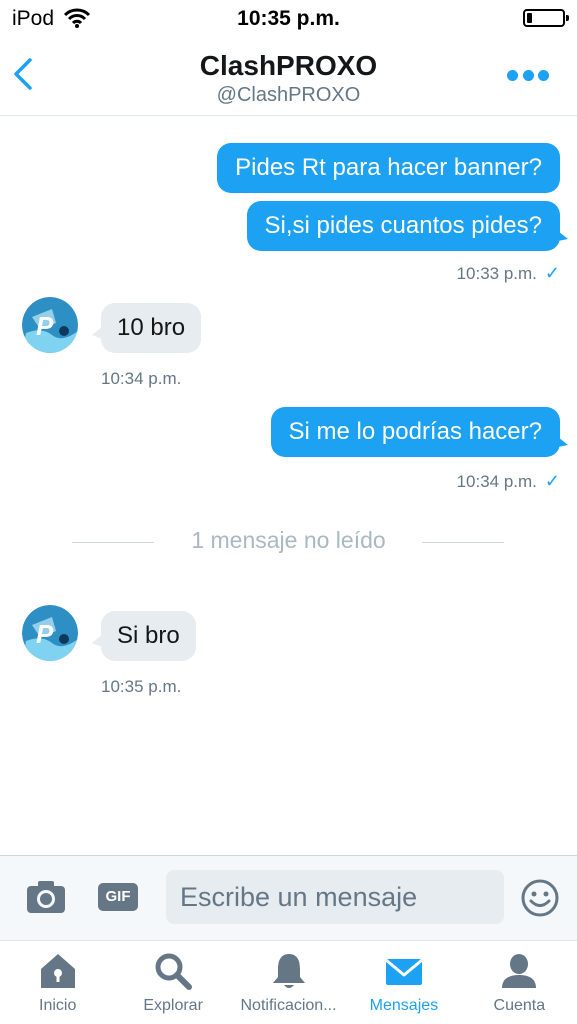 This screenshot has width=577, height=1024. I want to click on camera-button, so click(46, 897).